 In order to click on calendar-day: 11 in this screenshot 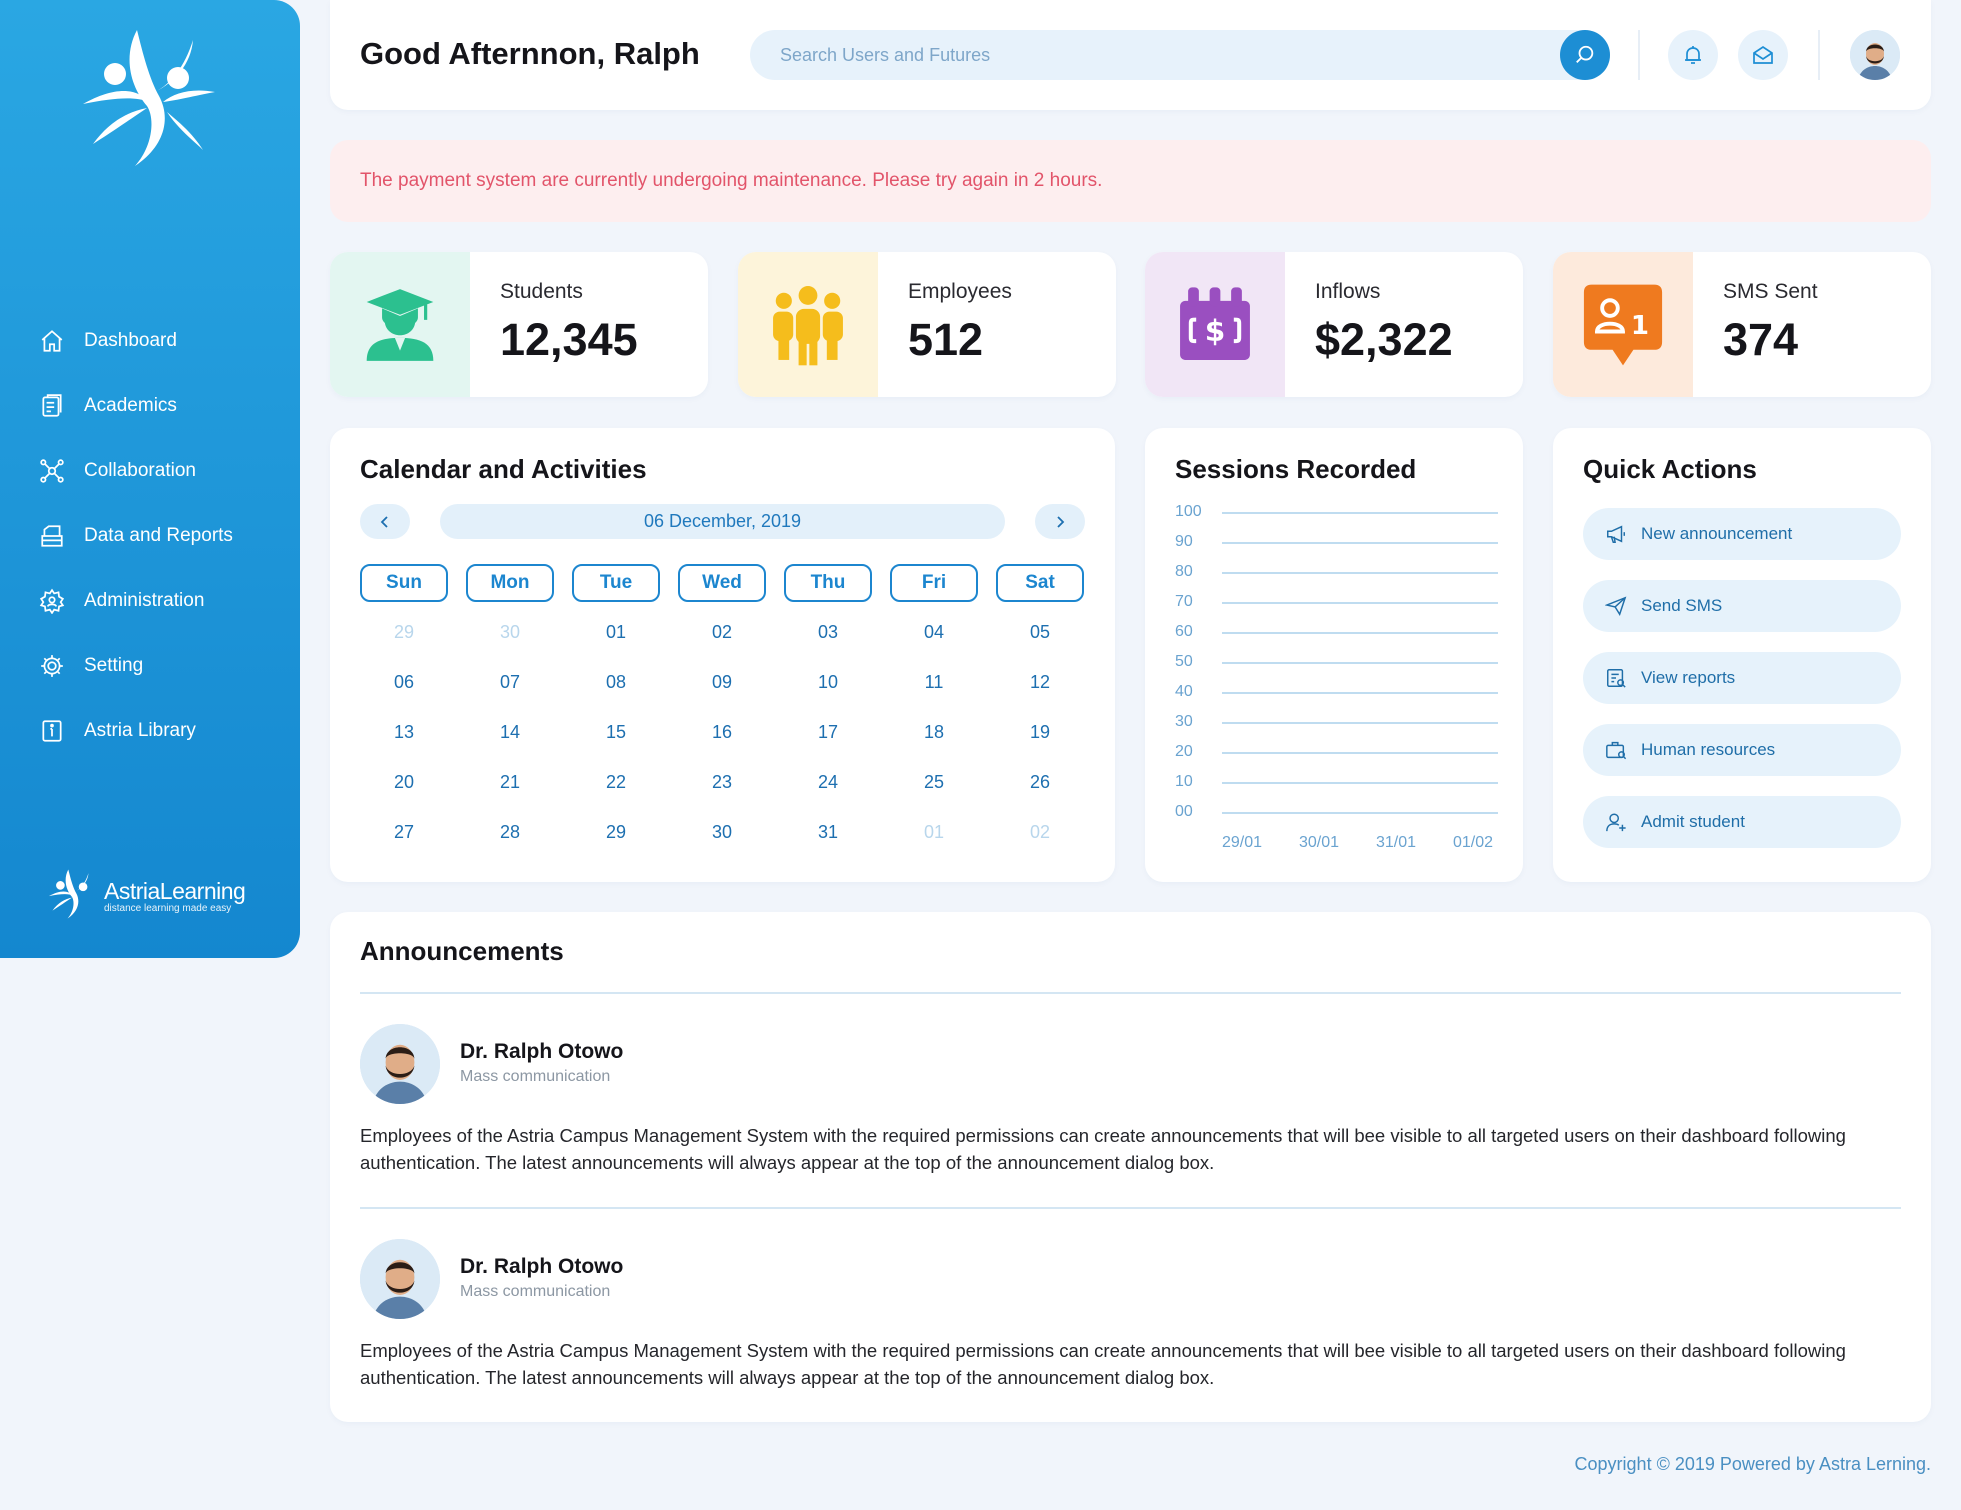, I will do `click(934, 682)`.